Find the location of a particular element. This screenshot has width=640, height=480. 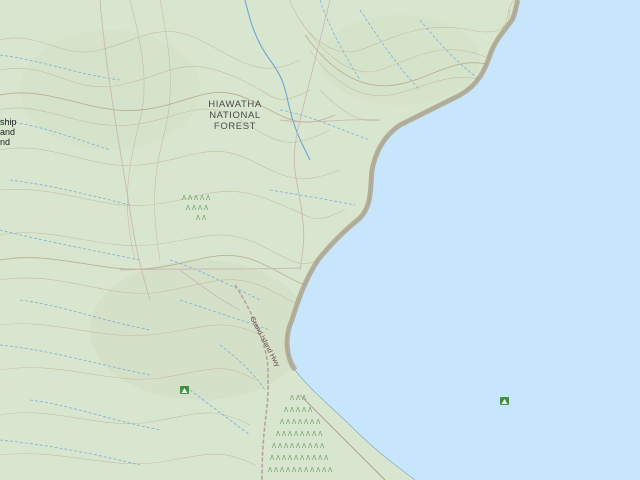

forest-label-line-2: NATIONAL is located at coordinates (235, 115).